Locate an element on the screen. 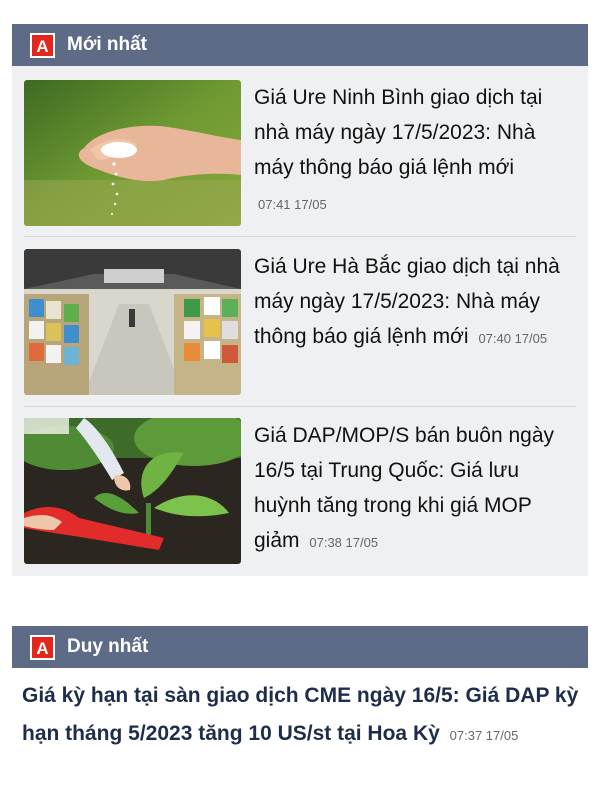 This screenshot has height=800, width=600. article-time: 07:38 17/05 is located at coordinates (344, 542).